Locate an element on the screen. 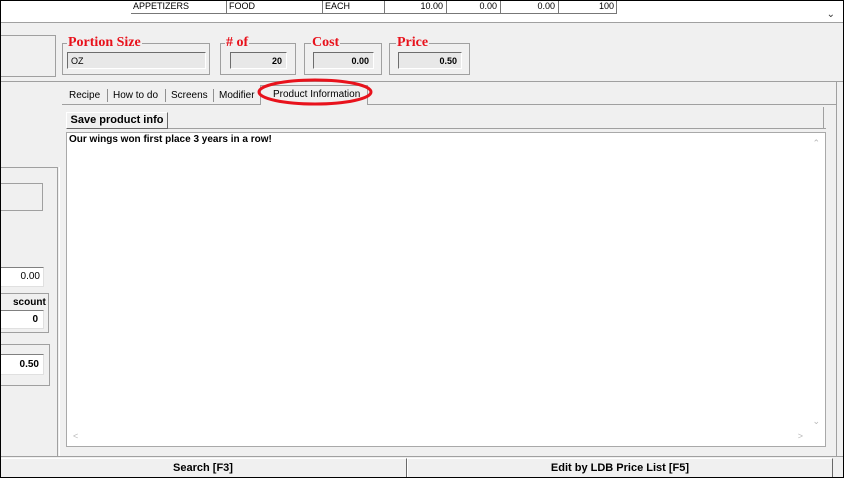 The image size is (844, 478). right-edge-line is located at coordinates (836, 269).